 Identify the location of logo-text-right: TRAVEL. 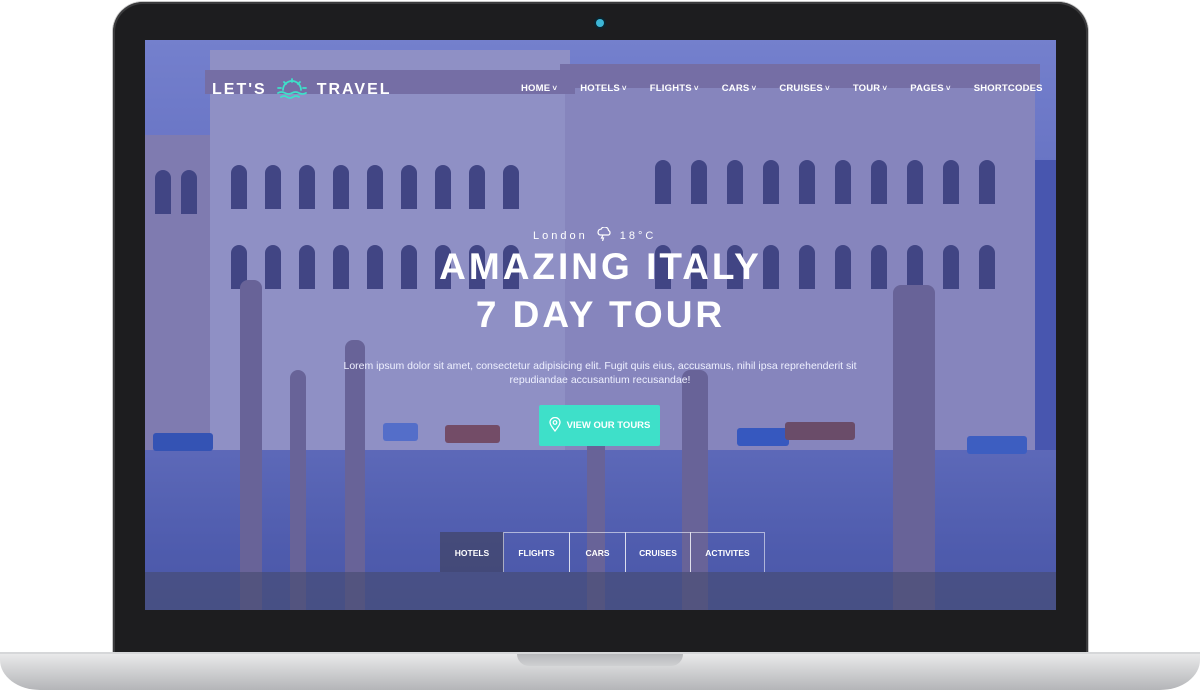
(354, 89).